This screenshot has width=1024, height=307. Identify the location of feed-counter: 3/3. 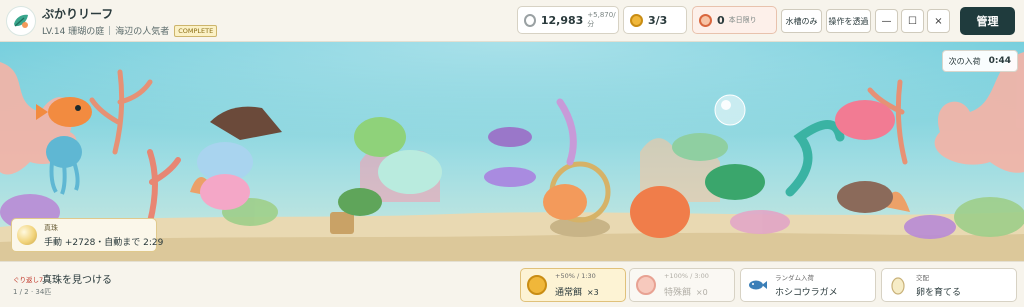
(655, 20).